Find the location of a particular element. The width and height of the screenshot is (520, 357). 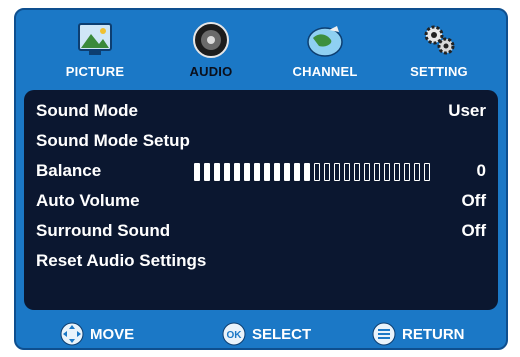

reset-audio-label: Reset Audio Settings is located at coordinates (121, 260).